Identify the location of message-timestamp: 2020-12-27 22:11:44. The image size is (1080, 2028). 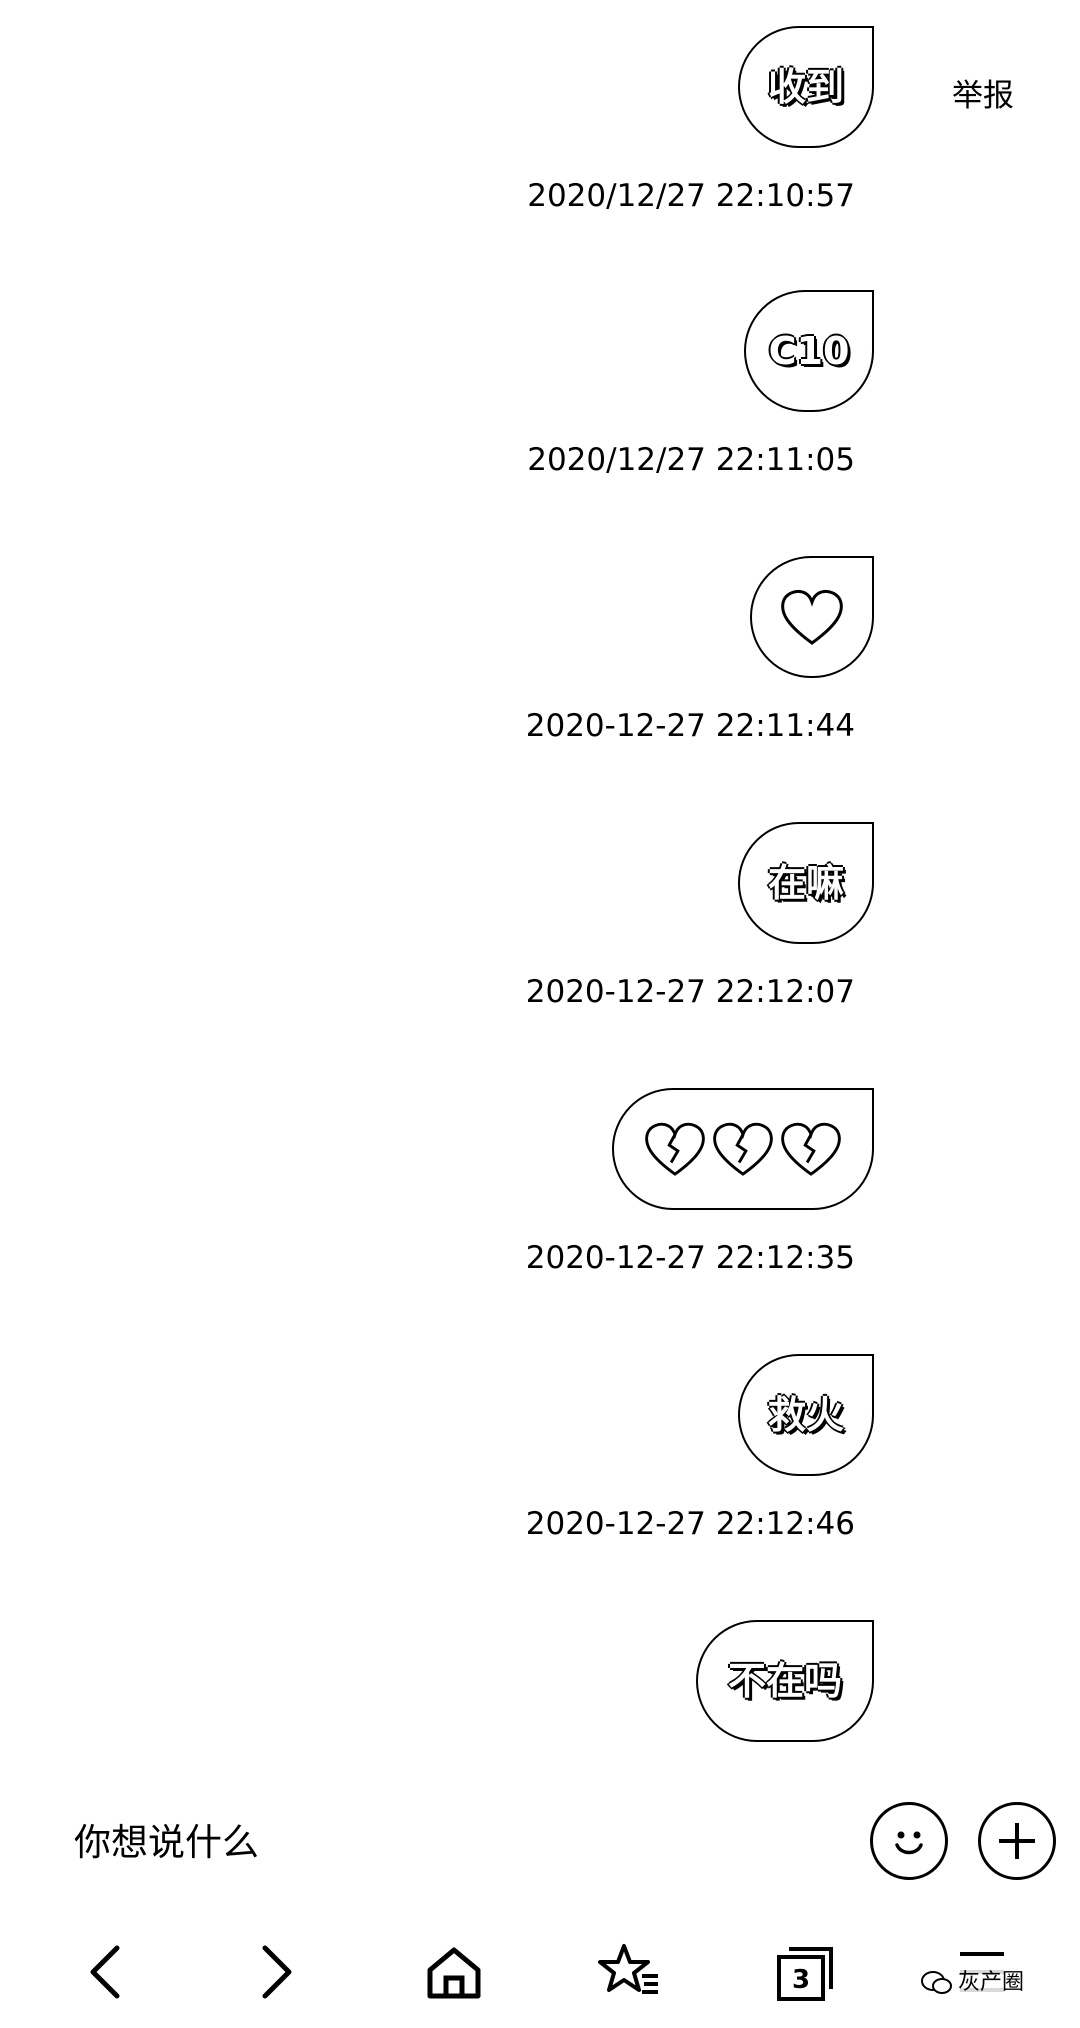
(690, 726).